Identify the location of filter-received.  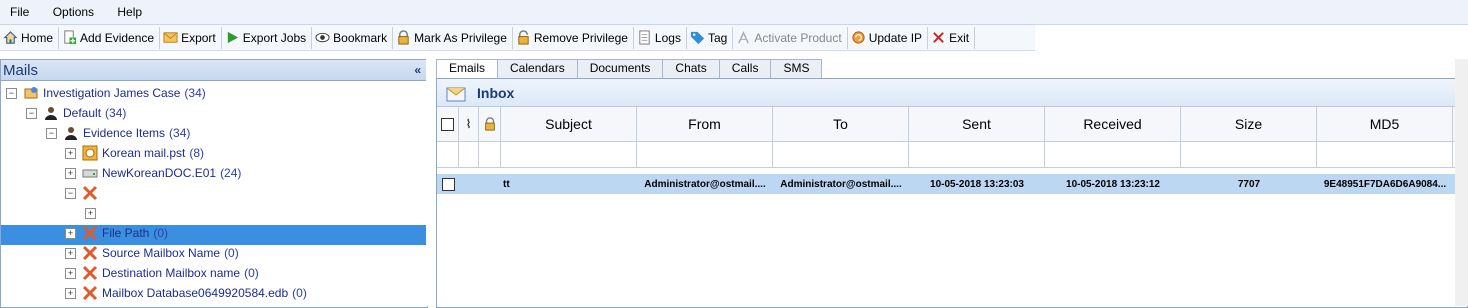
(1113, 155).